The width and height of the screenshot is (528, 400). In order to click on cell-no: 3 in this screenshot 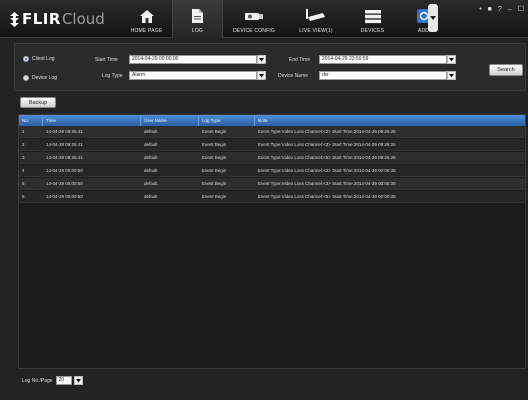, I will do `click(23, 157)`.